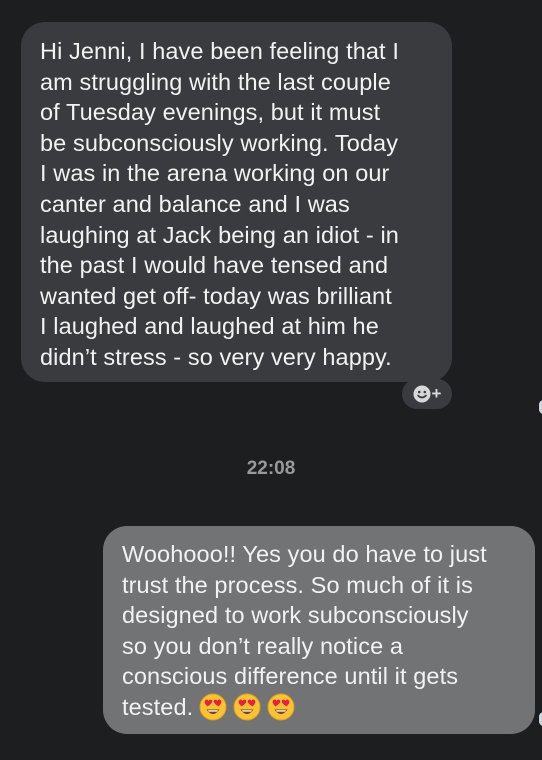 Image resolution: width=542 pixels, height=760 pixels. What do you see at coordinates (158, 706) in the screenshot?
I see `message-text: tested.` at bounding box center [158, 706].